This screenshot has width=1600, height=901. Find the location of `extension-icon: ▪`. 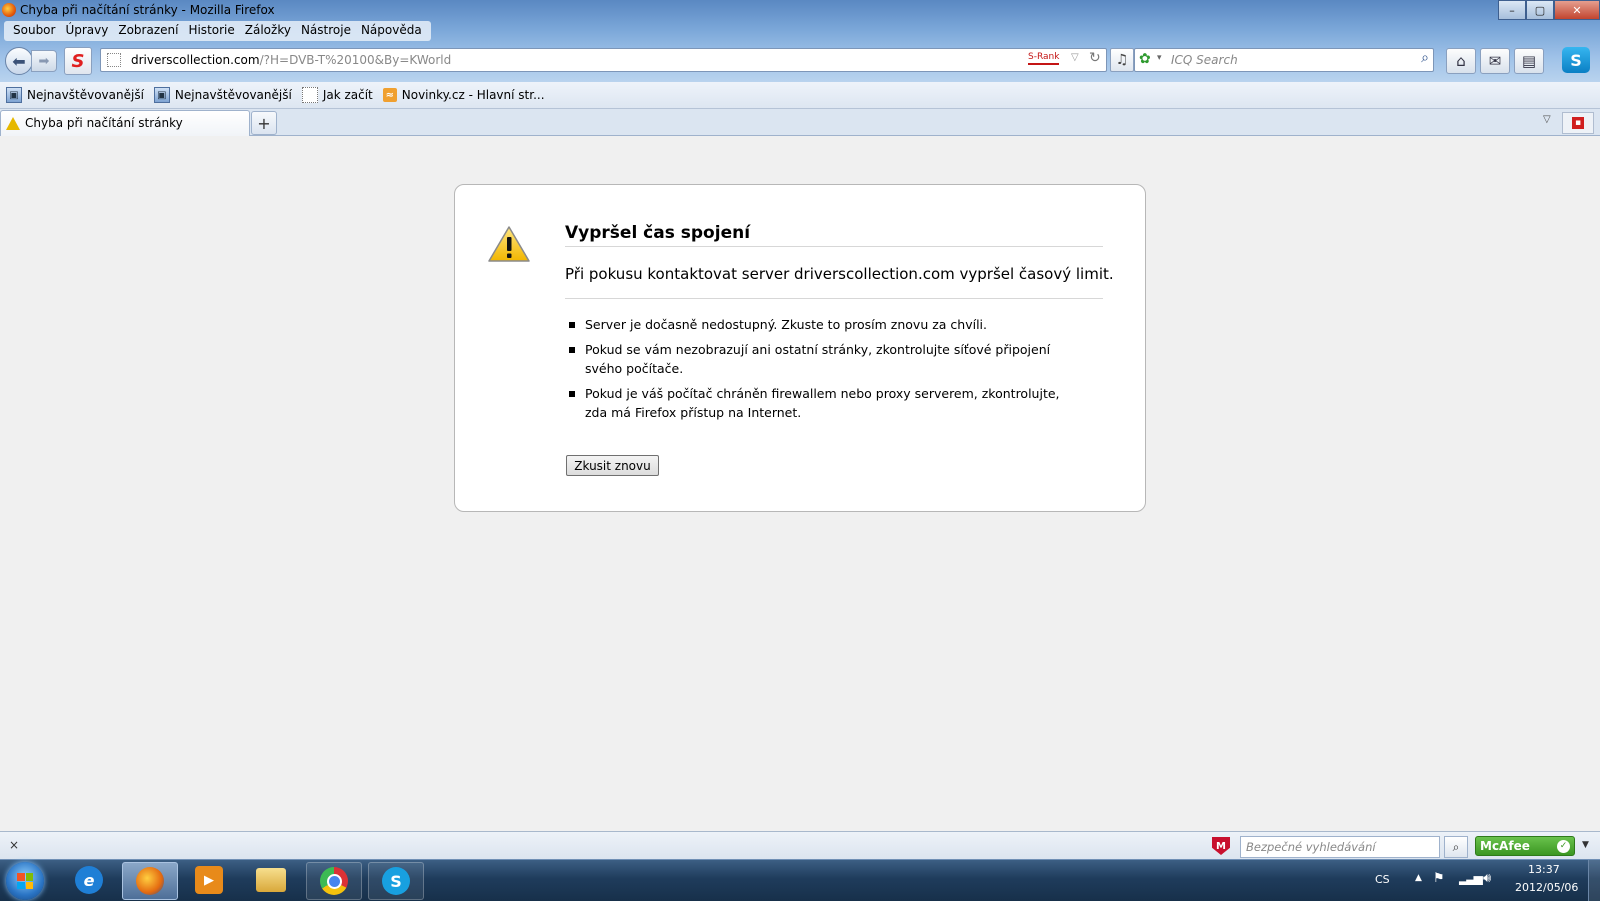

extension-icon: ▪ is located at coordinates (1578, 123).